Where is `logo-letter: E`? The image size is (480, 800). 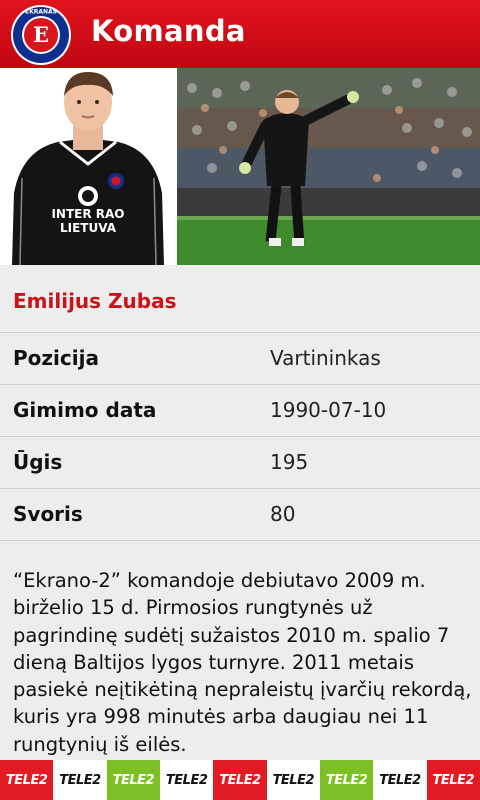
logo-letter: E is located at coordinates (41, 34).